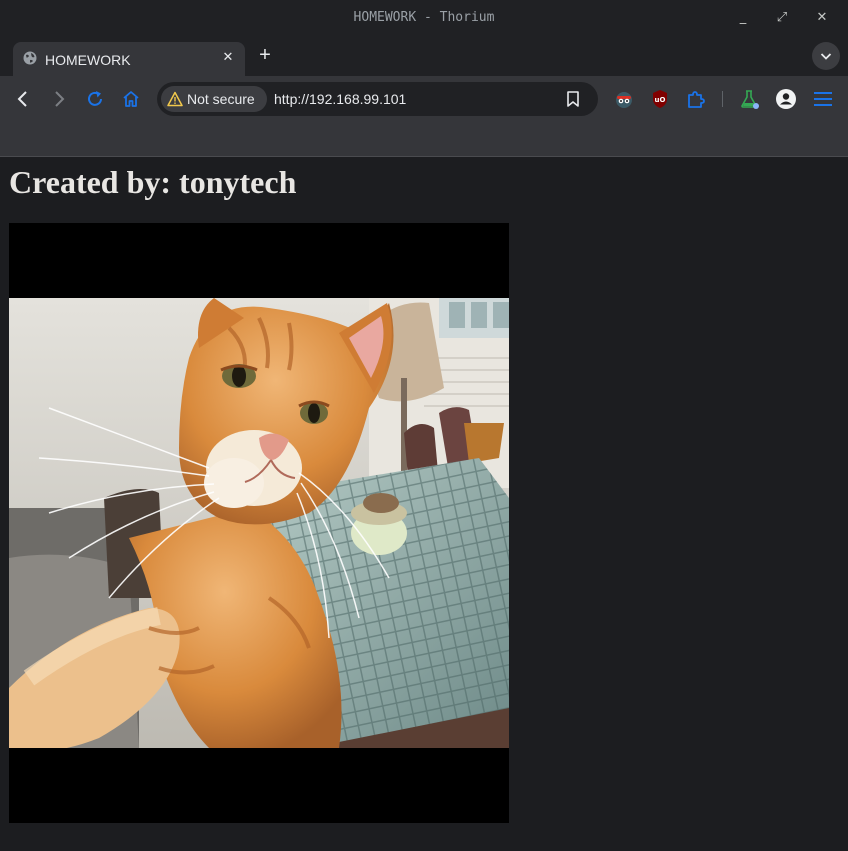 This screenshot has width=848, height=851. What do you see at coordinates (743, 18) in the screenshot?
I see `minimize-button: _` at bounding box center [743, 18].